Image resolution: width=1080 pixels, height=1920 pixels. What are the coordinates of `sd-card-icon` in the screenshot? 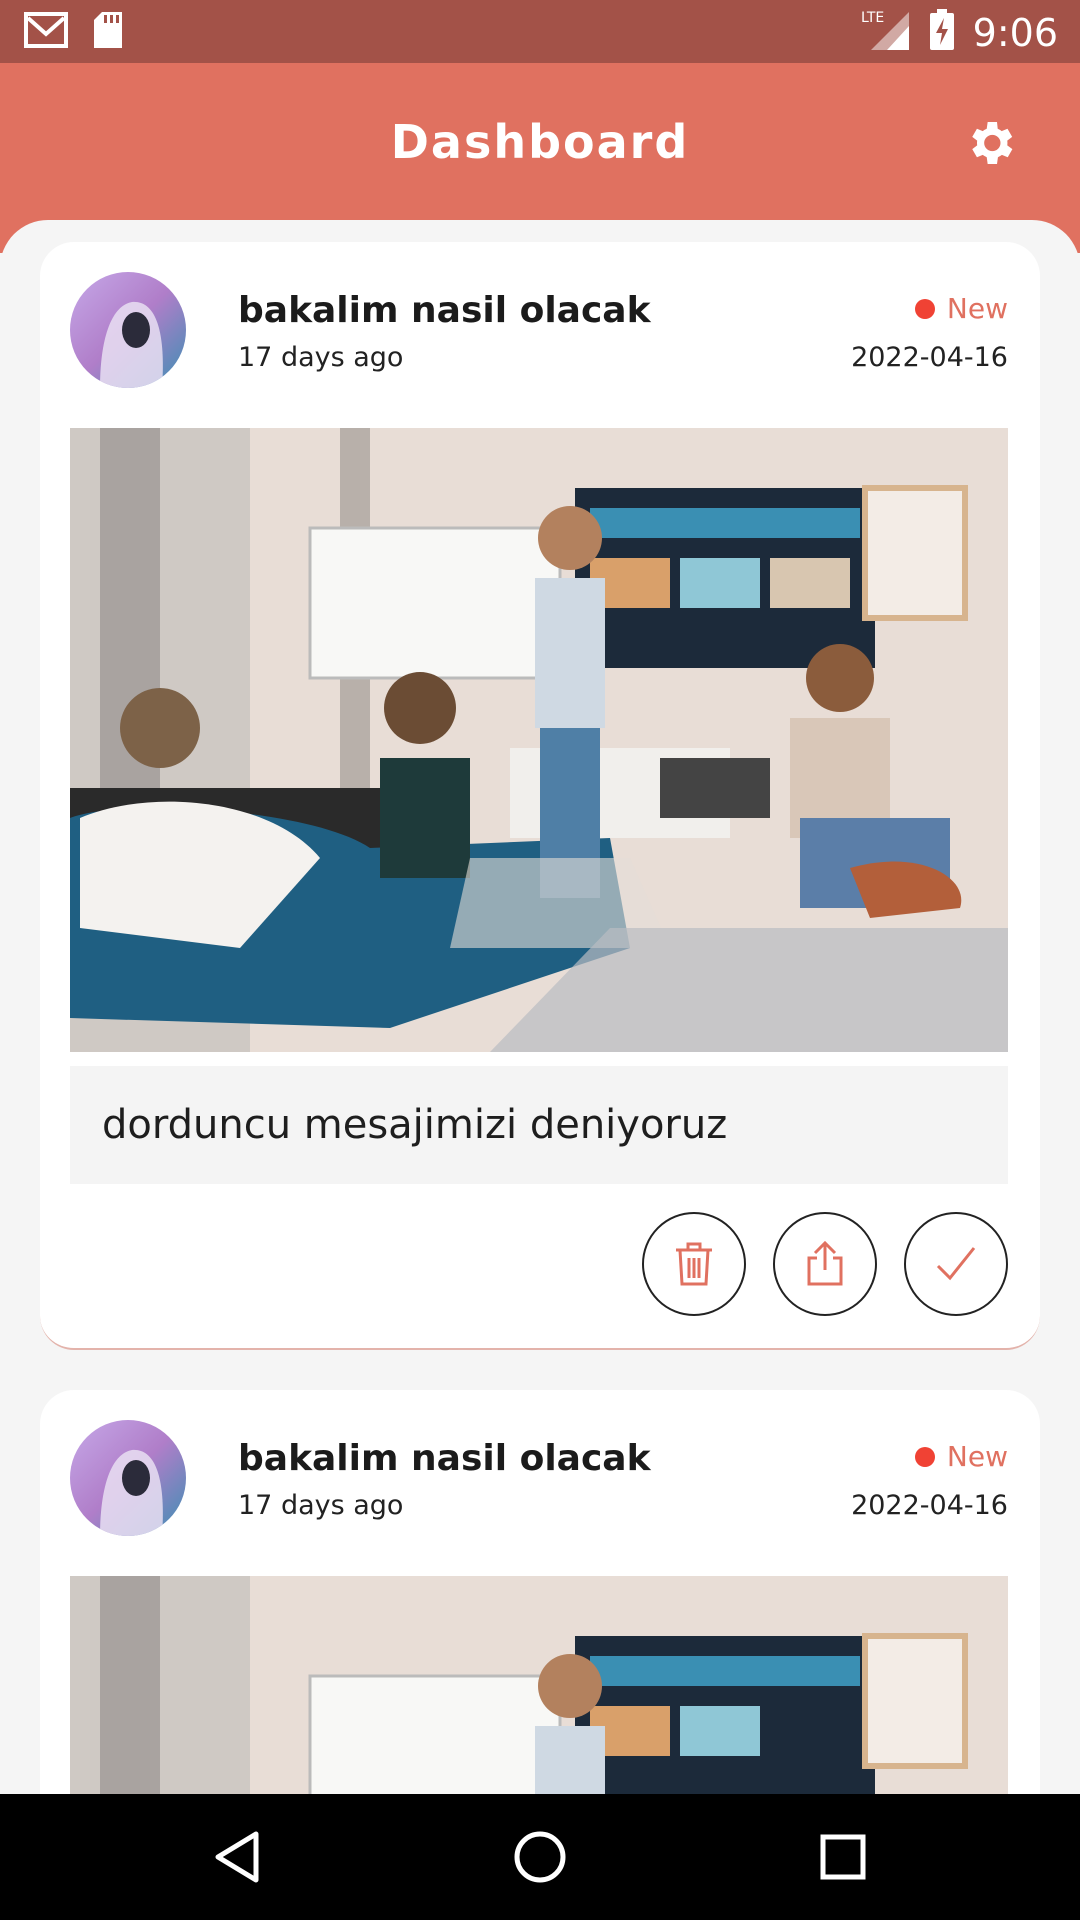 It's located at (108, 32).